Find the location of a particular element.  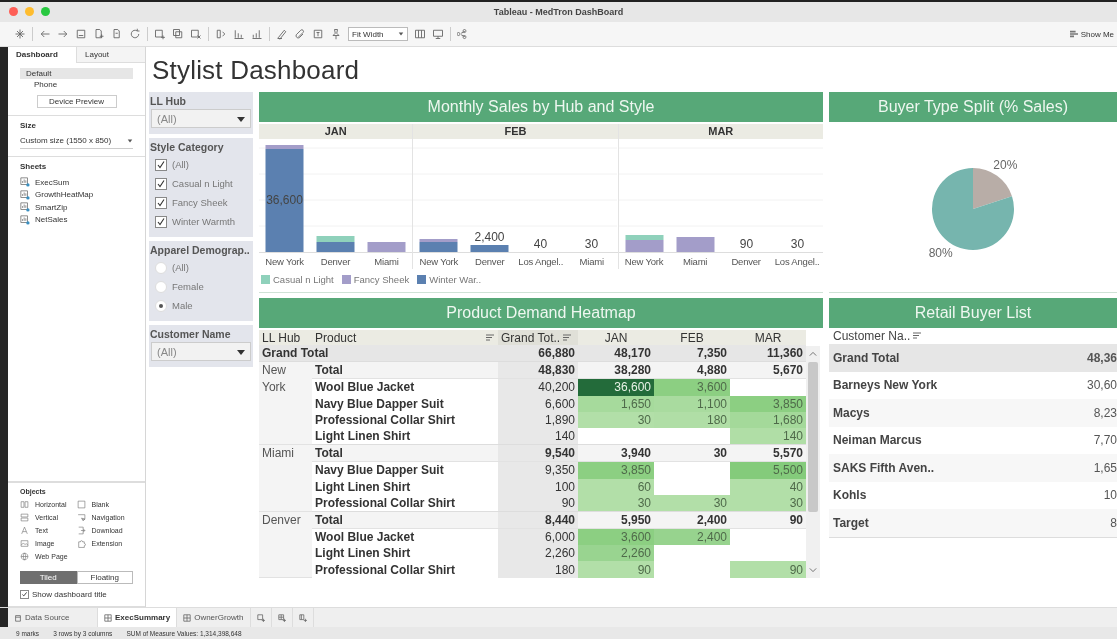

category-label: New York is located at coordinates (439, 261).